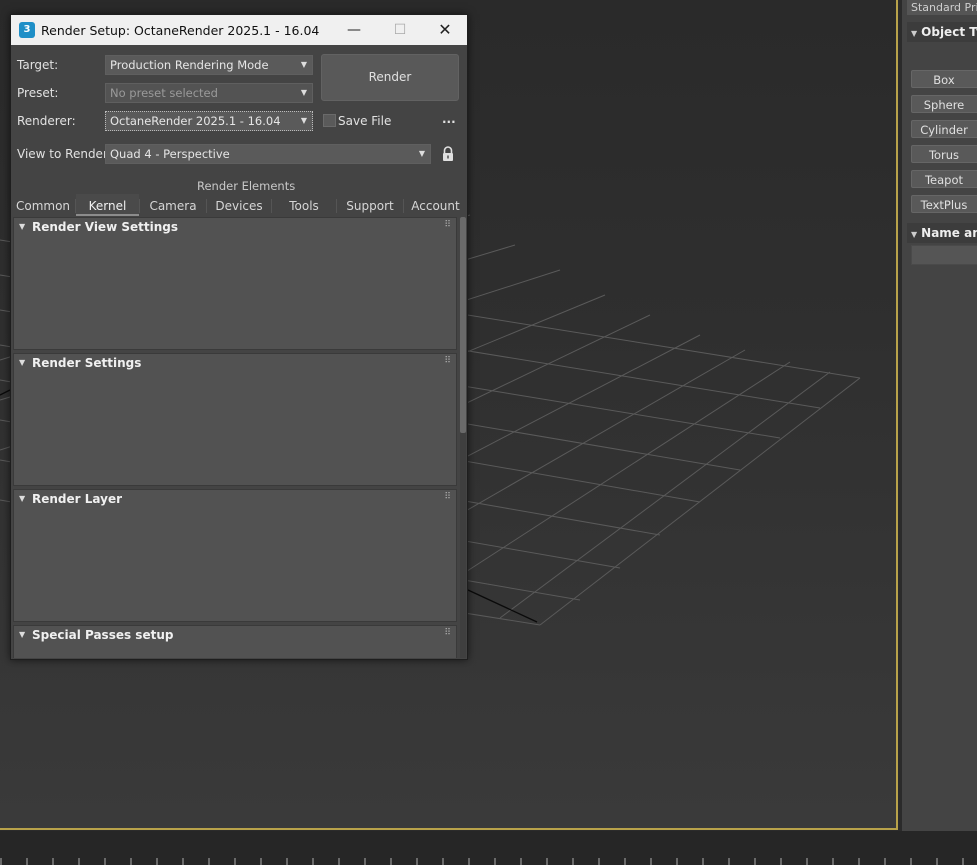 The image size is (977, 865). I want to click on target-value: Production Rendering Mode, so click(189, 65).